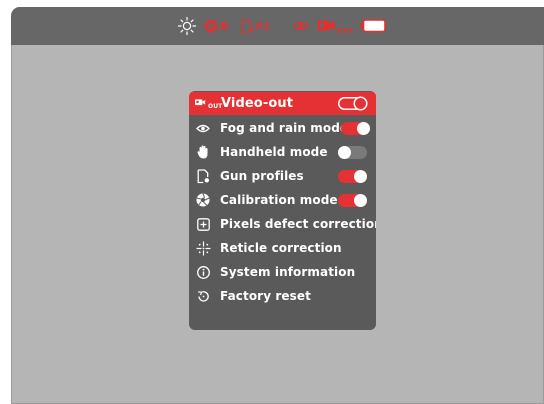 This screenshot has width=544, height=404. Describe the element at coordinates (224, 26) in the screenshot. I see `calibration-badge: B` at that location.